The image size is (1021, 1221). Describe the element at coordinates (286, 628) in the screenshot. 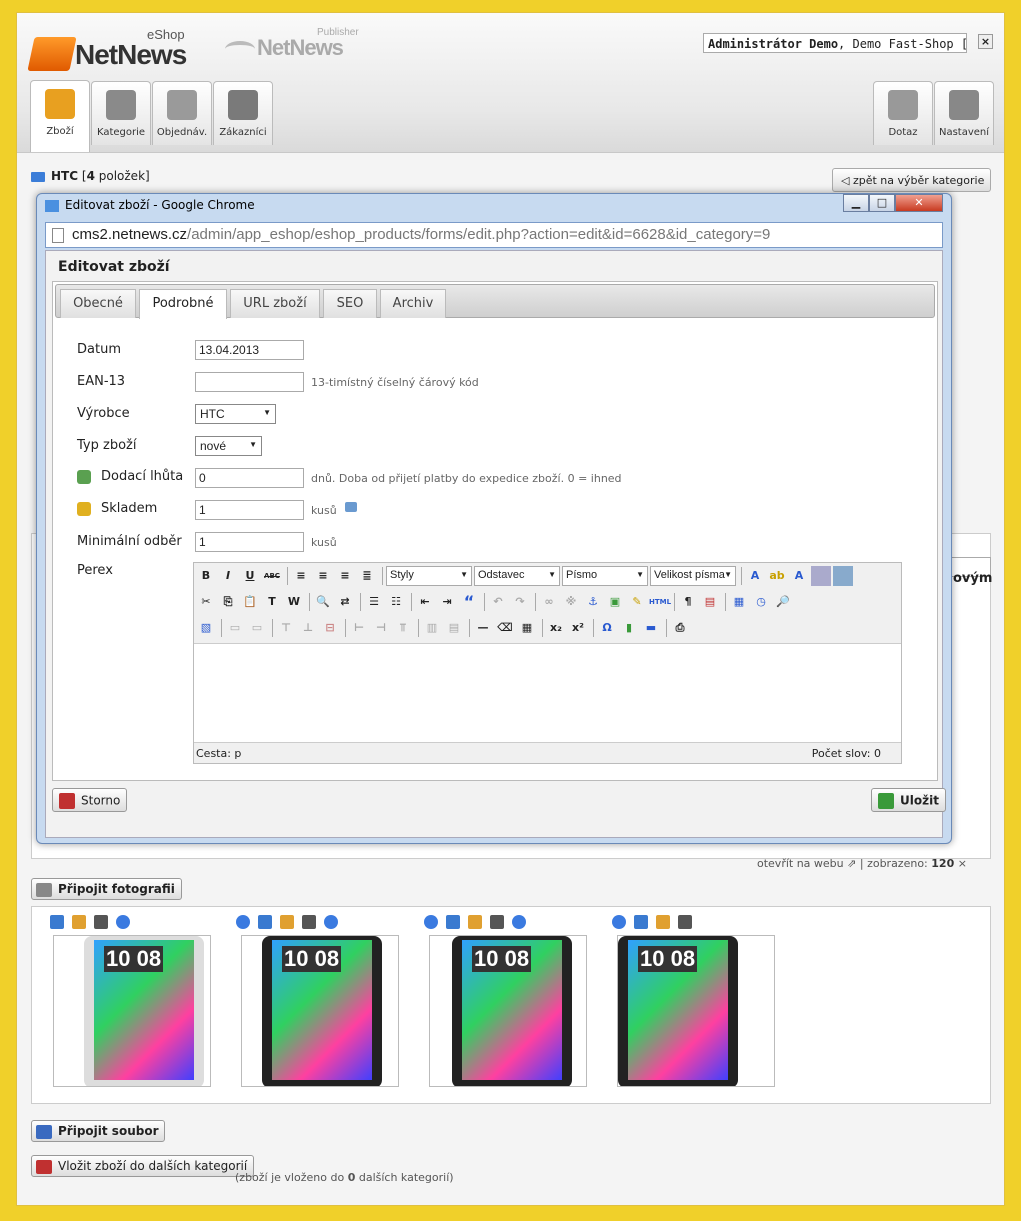

I see `row-before-icon: ⊤` at that location.